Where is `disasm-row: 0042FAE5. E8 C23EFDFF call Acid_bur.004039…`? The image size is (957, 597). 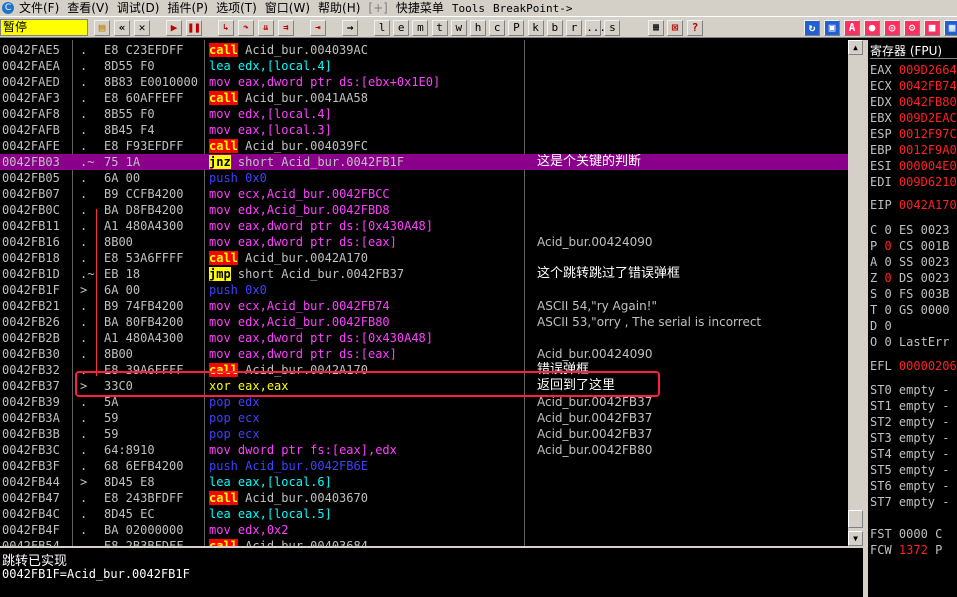 disasm-row: 0042FAE5. E8 C23EFDFF call Acid_bur.004039… is located at coordinates (424, 50).